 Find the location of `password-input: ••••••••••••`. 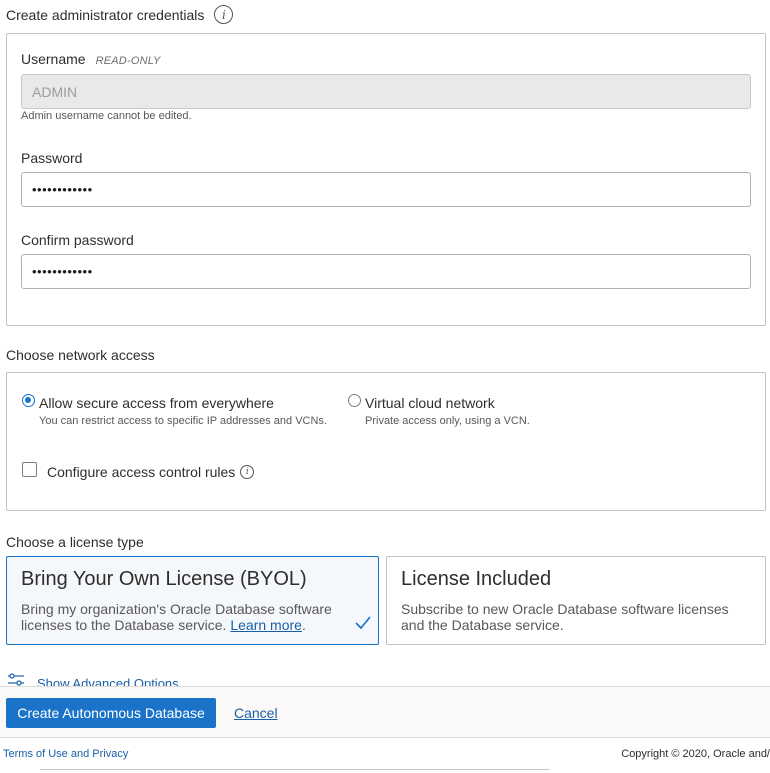

password-input: •••••••••••• is located at coordinates (386, 189).